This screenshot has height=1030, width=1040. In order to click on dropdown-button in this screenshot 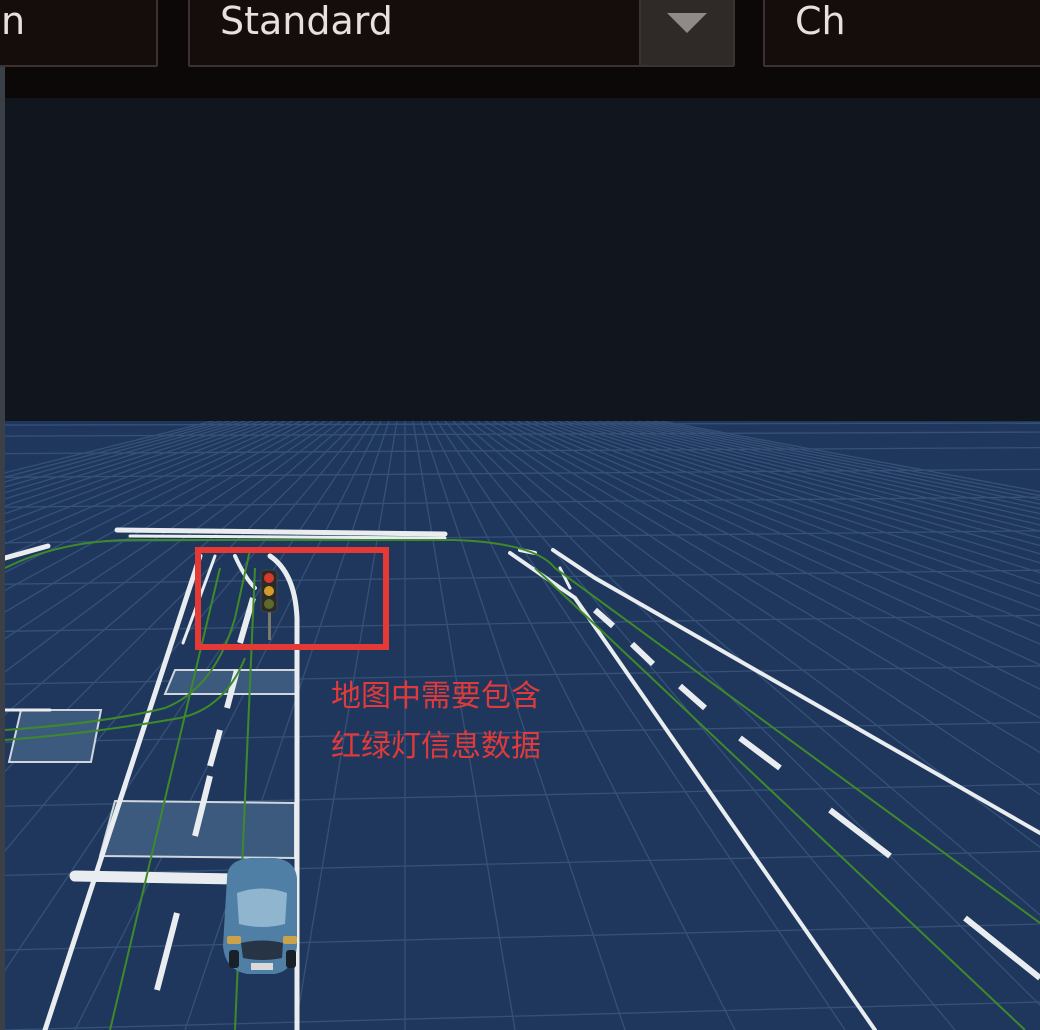, I will do `click(686, 32)`.